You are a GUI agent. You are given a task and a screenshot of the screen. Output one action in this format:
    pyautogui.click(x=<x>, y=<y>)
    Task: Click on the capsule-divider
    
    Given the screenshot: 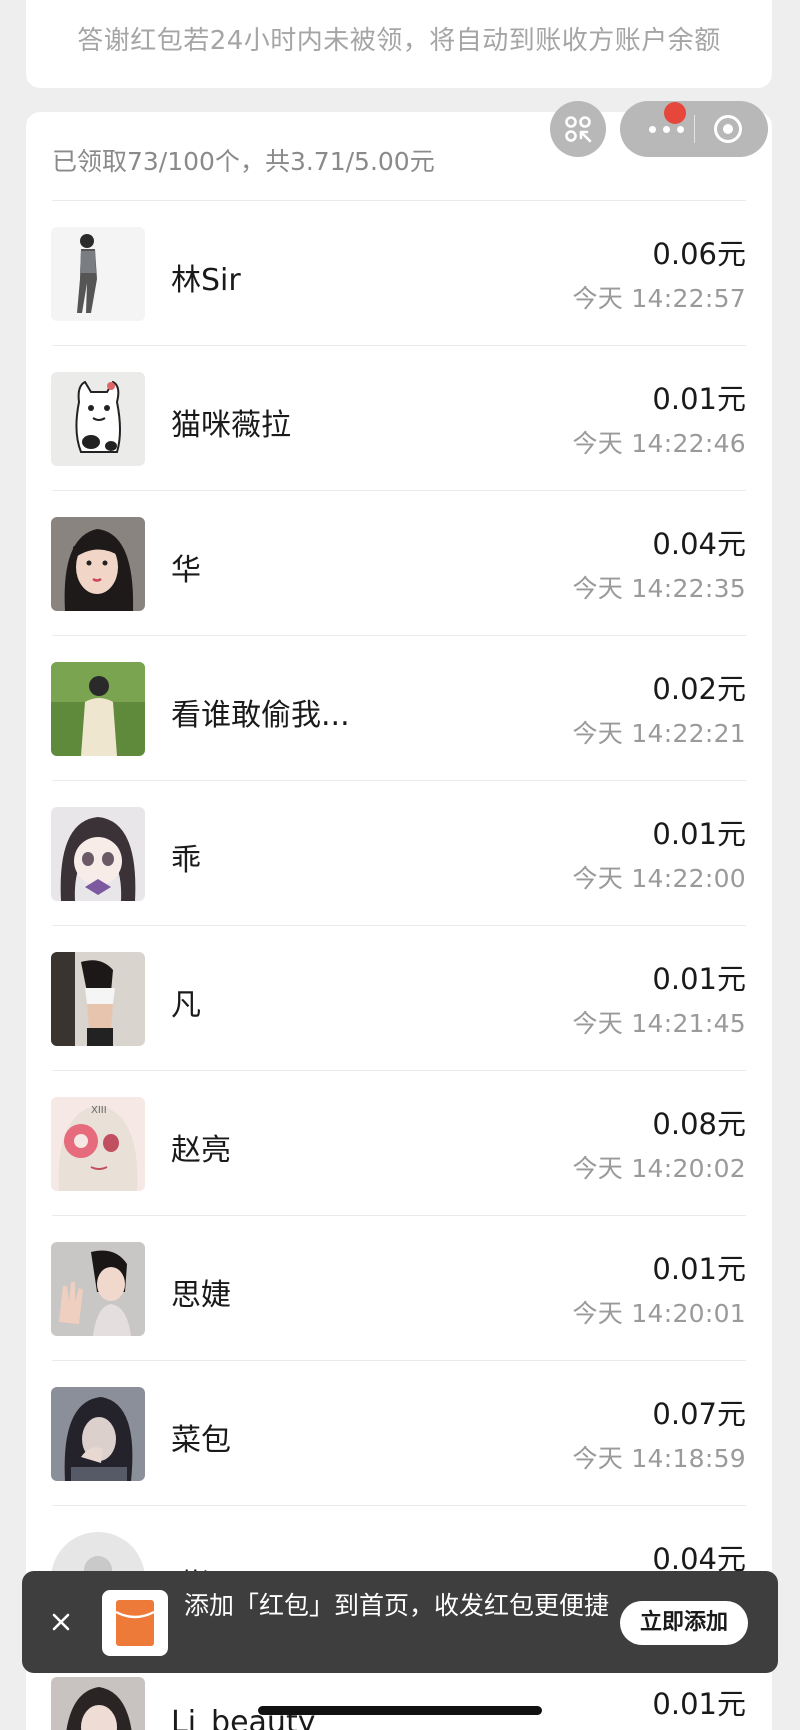 What is the action you would take?
    pyautogui.click(x=694, y=129)
    